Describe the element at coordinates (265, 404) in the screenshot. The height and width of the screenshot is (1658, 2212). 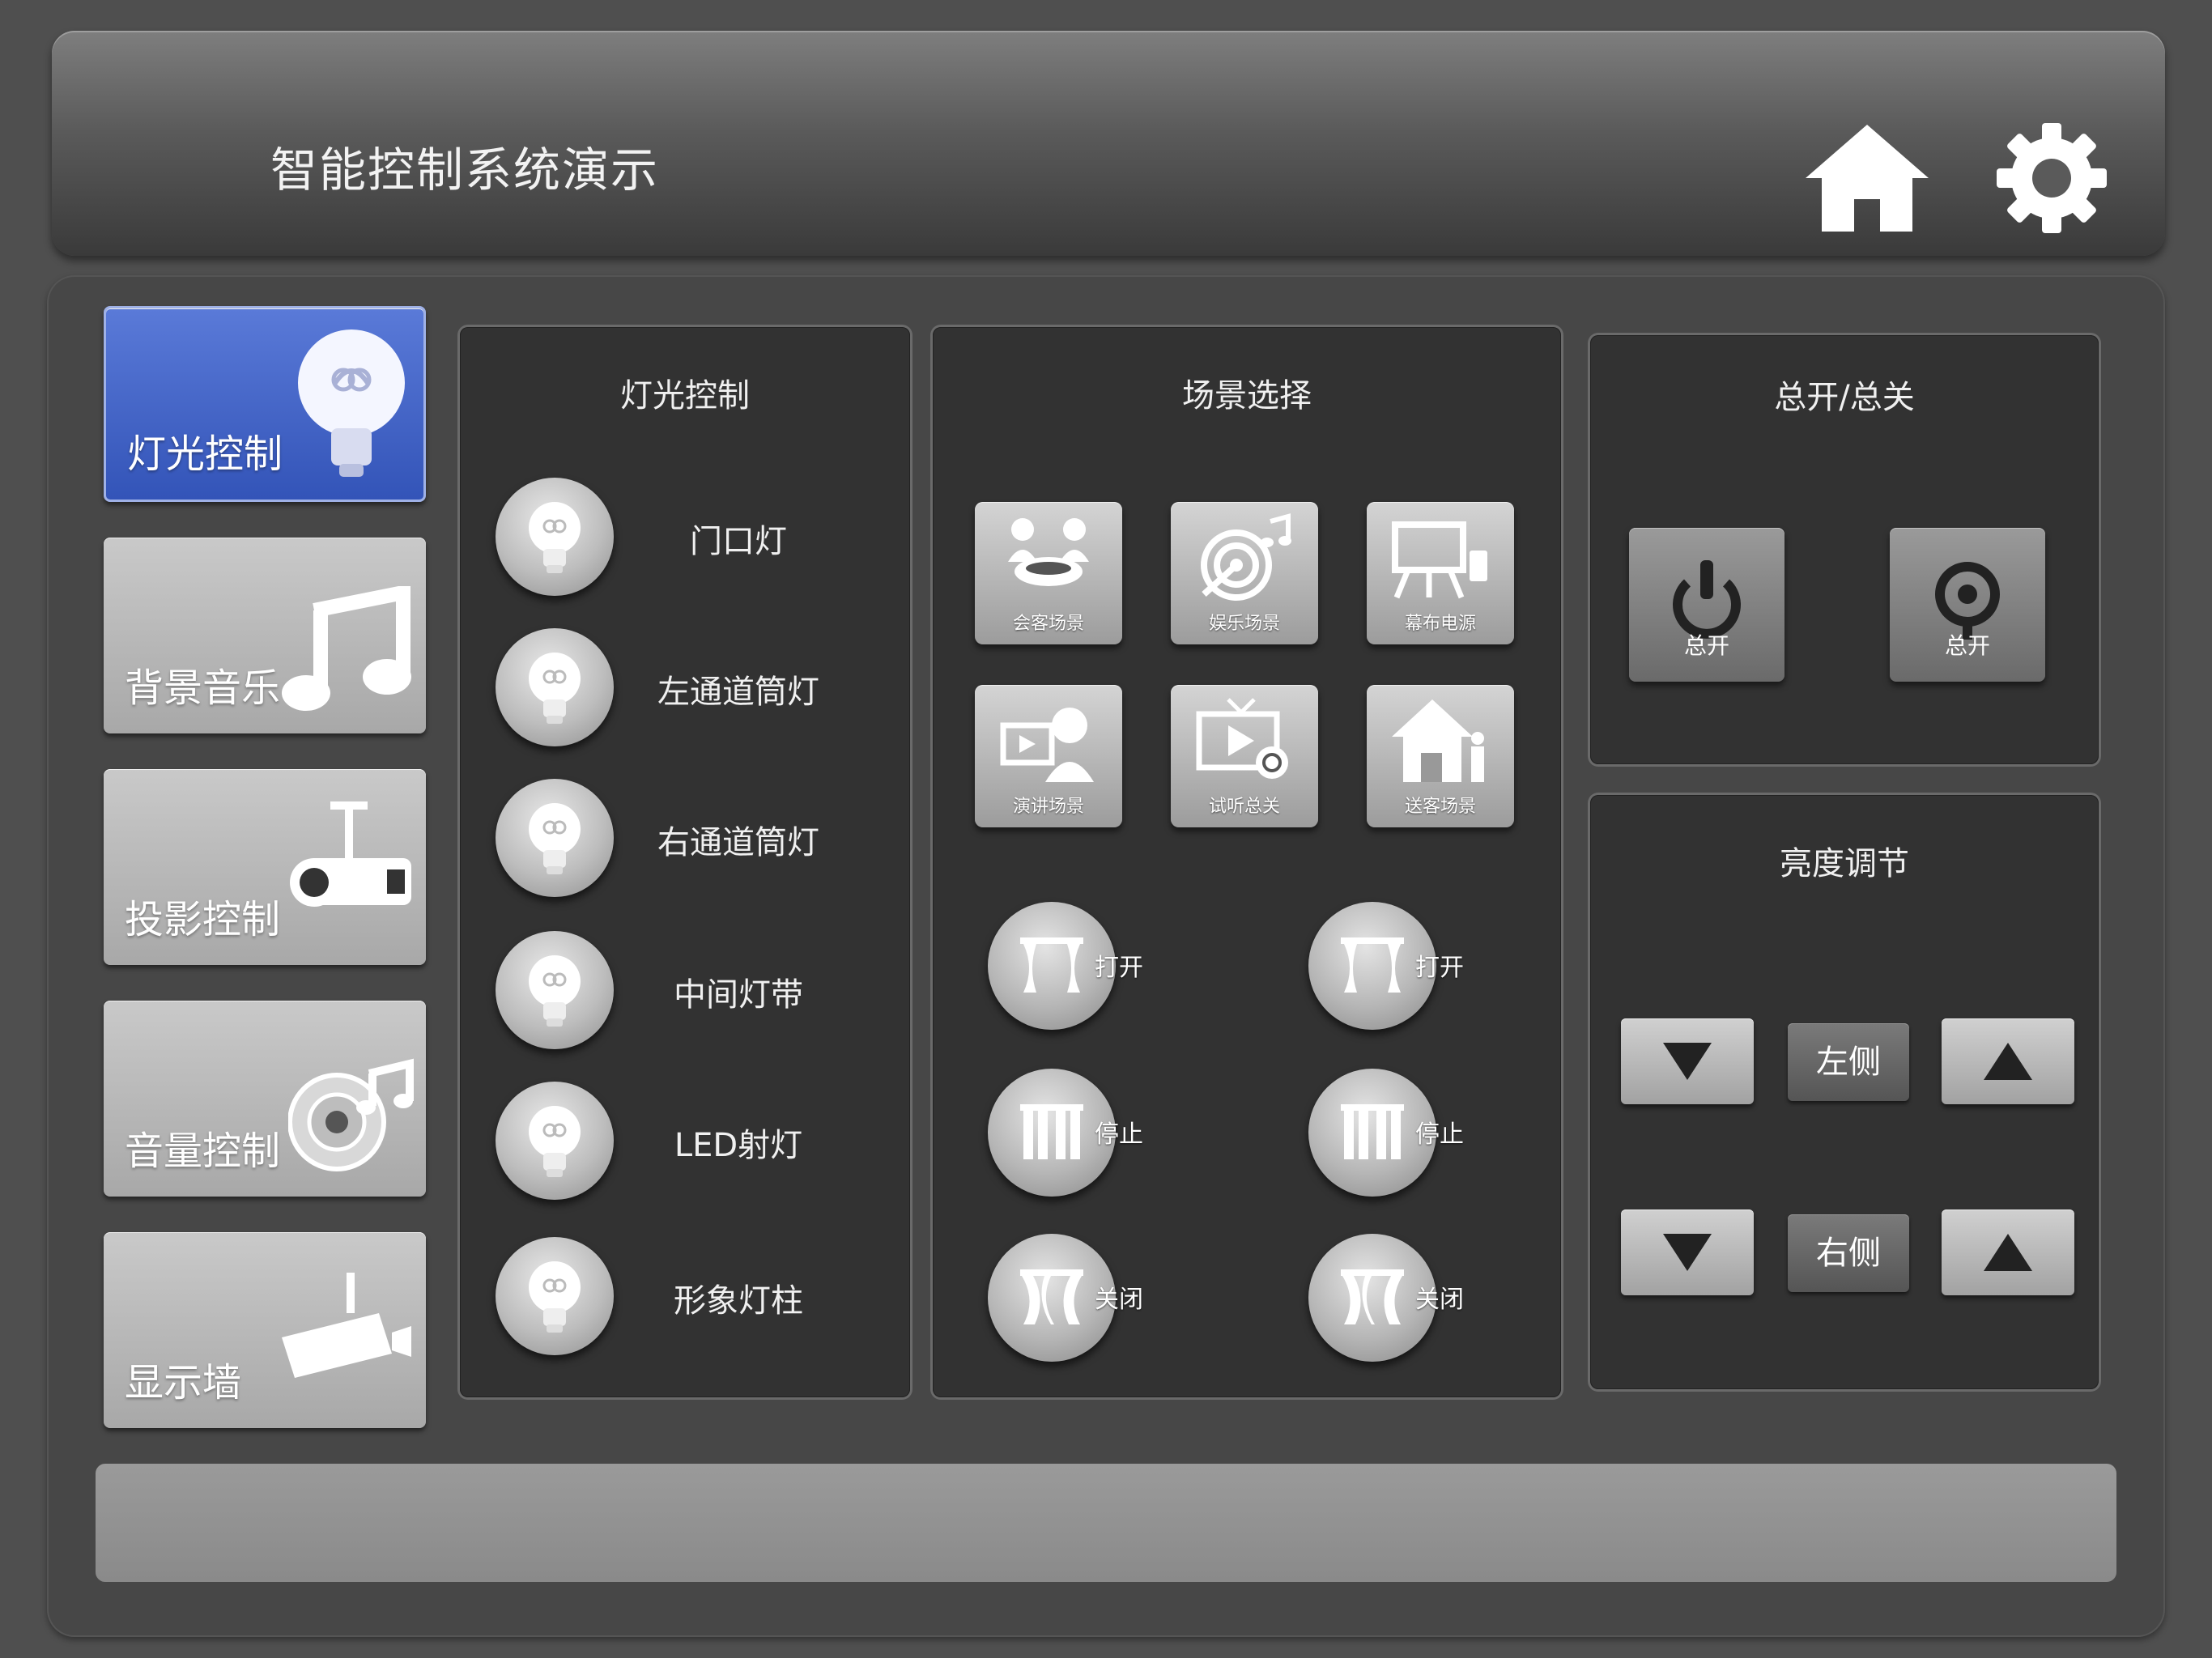
I see `sidebar-item-lighting: 灯光控制` at that location.